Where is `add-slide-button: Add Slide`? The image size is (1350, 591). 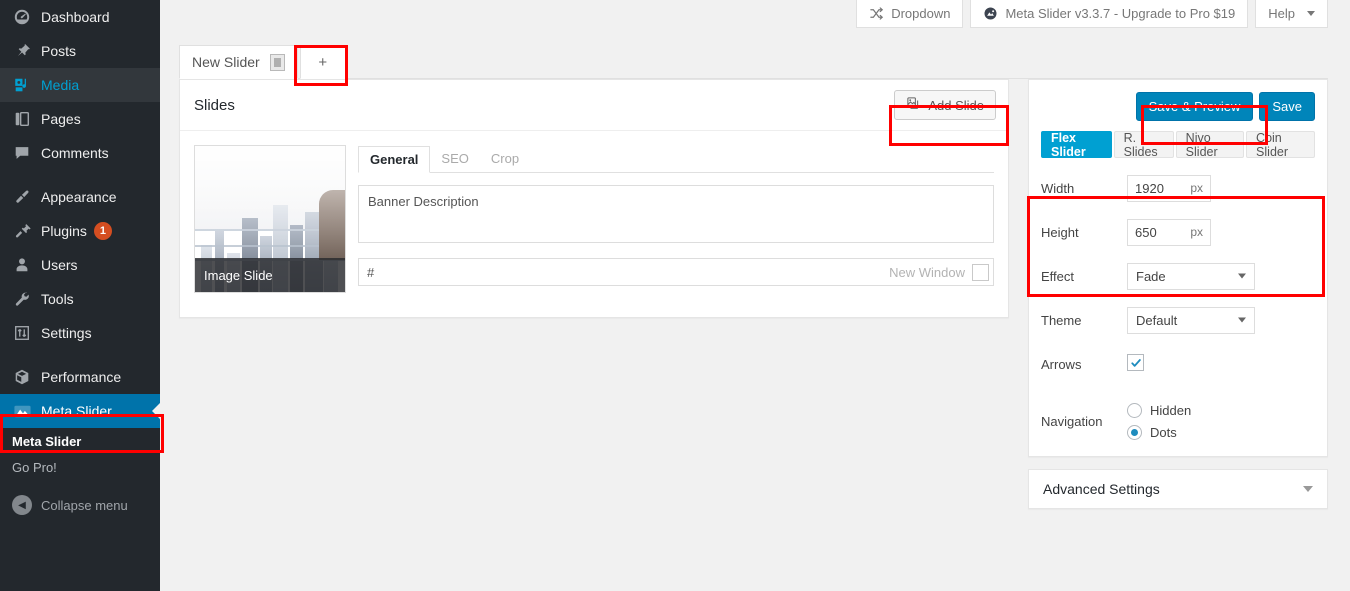
add-slide-button: Add Slide is located at coordinates (945, 105).